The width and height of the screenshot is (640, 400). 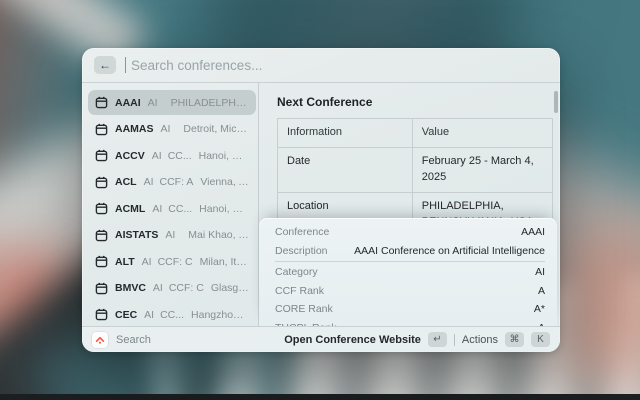 What do you see at coordinates (482, 169) in the screenshot?
I see `table-cell-value: February 25 - March 4, 2025` at bounding box center [482, 169].